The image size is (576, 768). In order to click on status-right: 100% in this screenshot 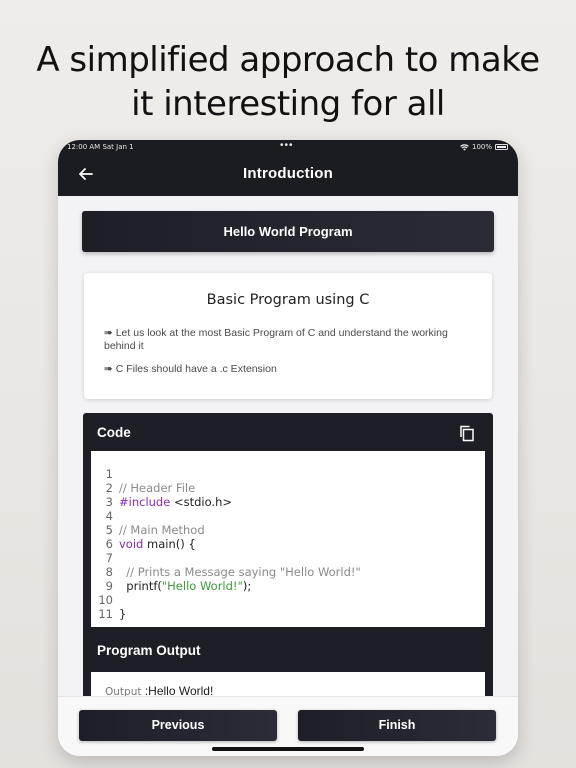, I will do `click(484, 147)`.